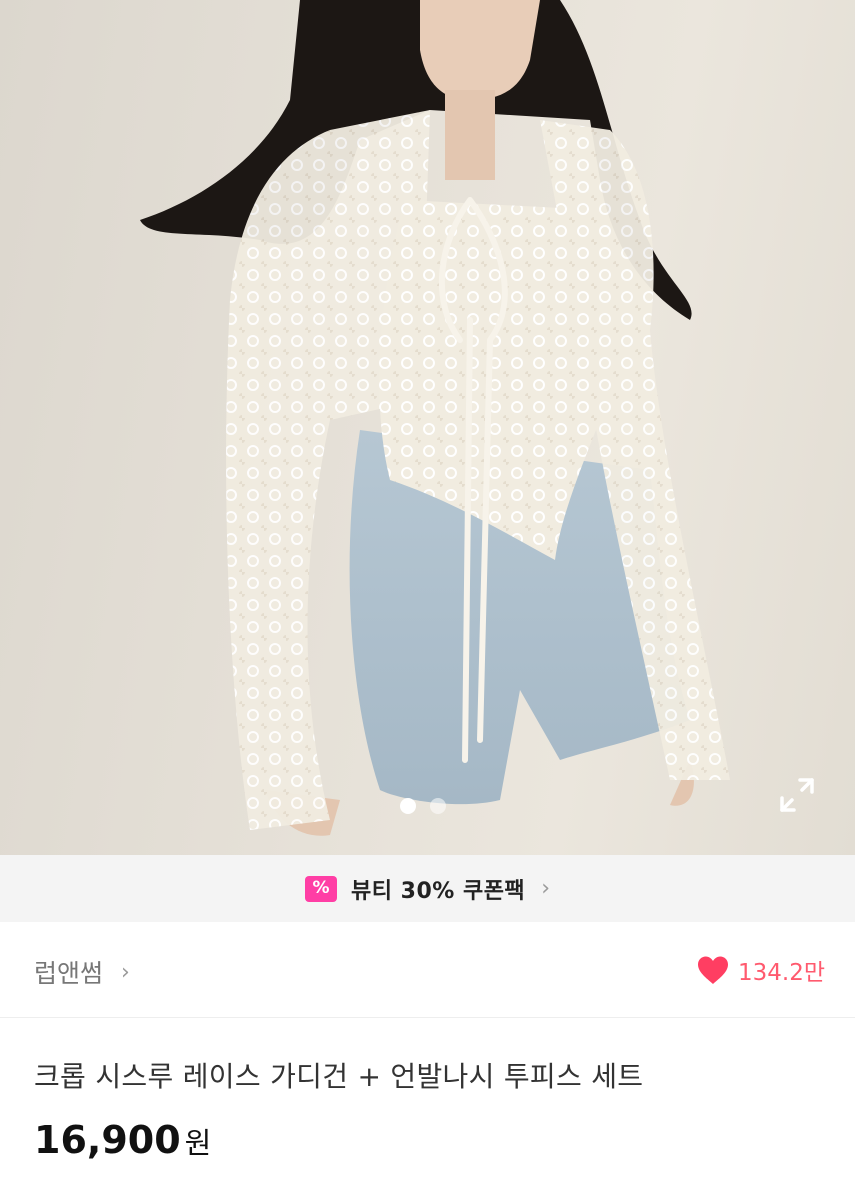  I want to click on like-button: 134.2만, so click(760, 970).